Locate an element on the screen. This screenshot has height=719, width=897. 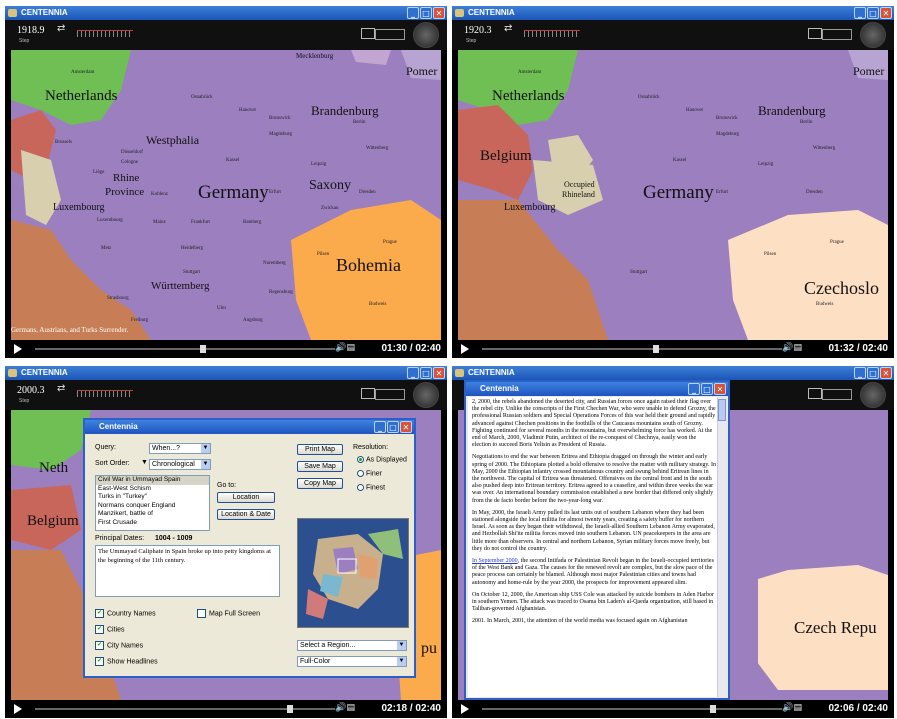
country-names-checkbox: ✔ Country Names is located at coordinates (125, 613).